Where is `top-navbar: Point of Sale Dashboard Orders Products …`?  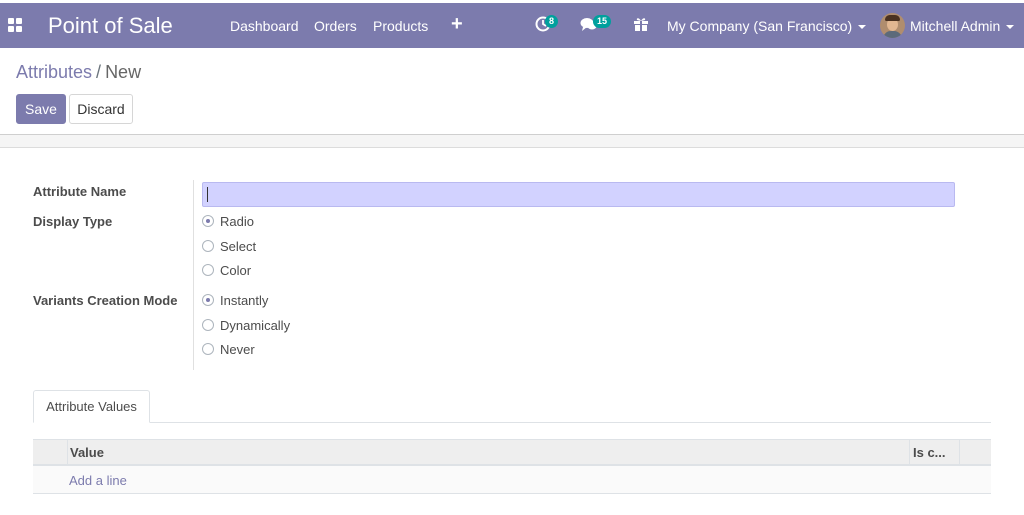
top-navbar: Point of Sale Dashboard Orders Products … is located at coordinates (512, 25).